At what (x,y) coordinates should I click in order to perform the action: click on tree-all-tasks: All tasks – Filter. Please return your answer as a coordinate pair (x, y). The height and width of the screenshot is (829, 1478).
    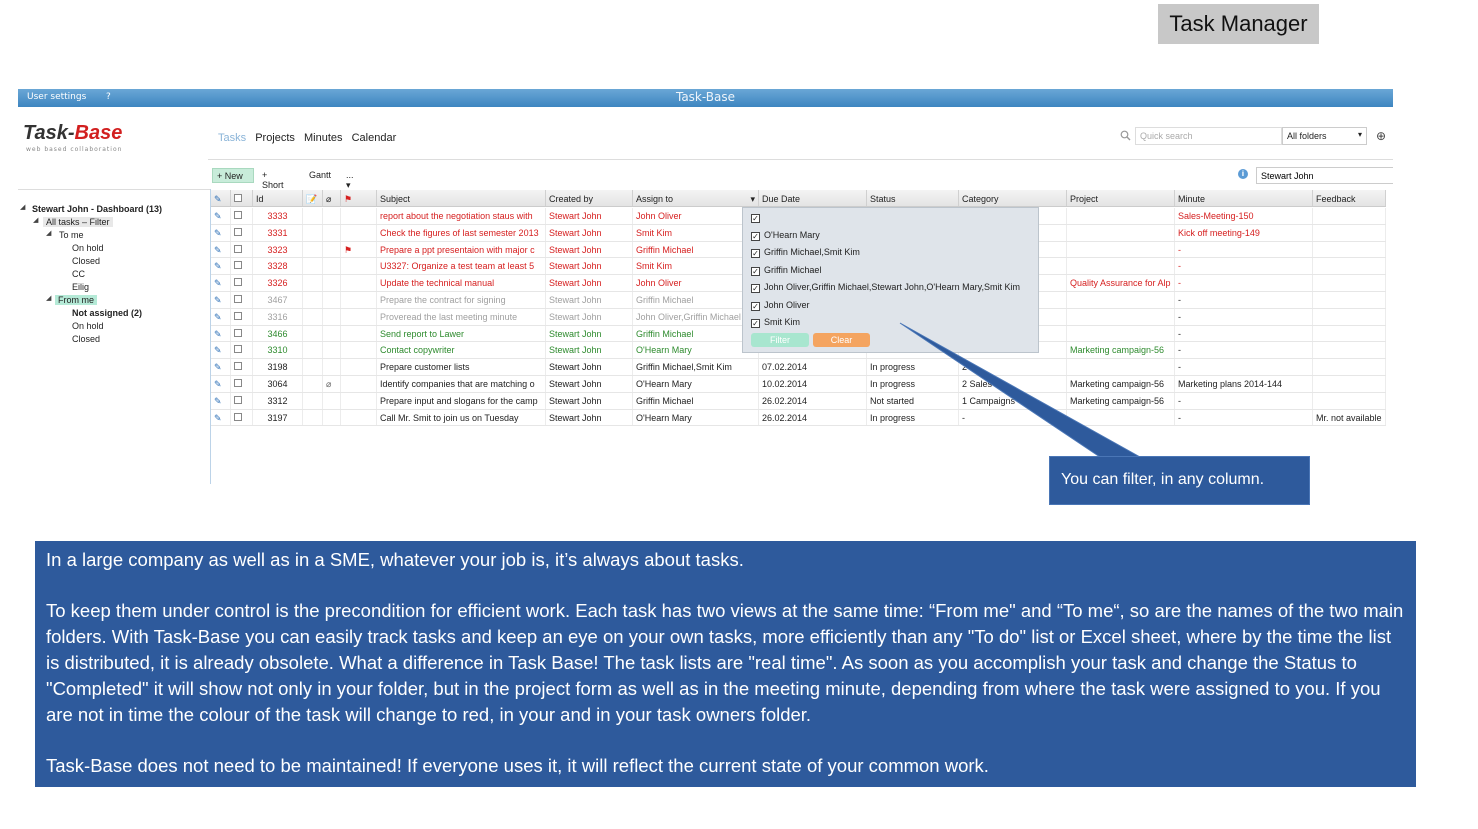
    Looking at the image, I should click on (78, 222).